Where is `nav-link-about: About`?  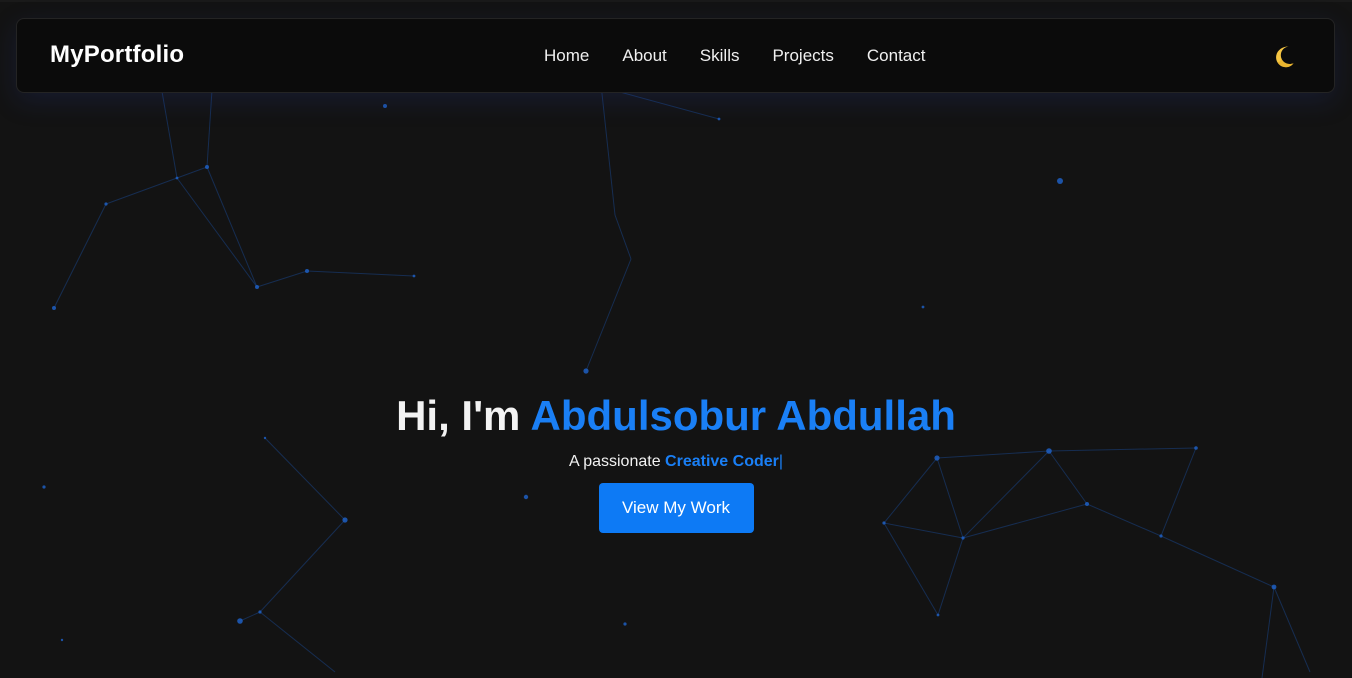
nav-link-about: About is located at coordinates (644, 56).